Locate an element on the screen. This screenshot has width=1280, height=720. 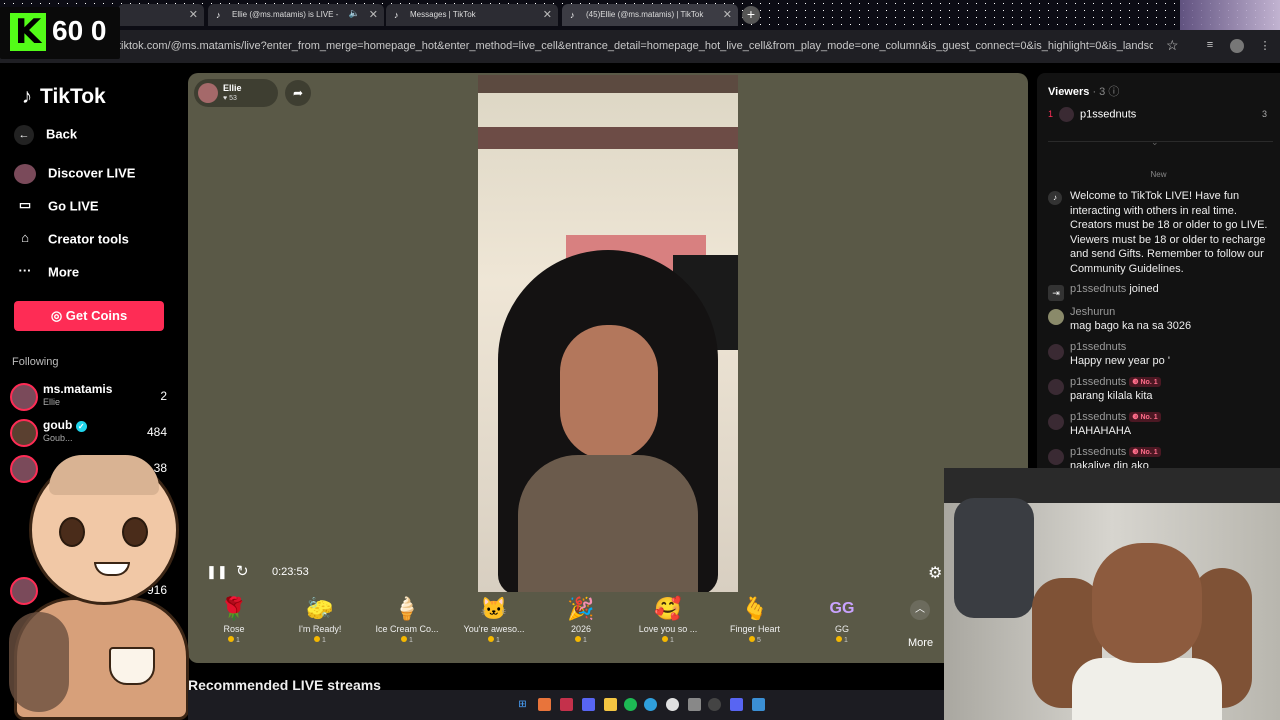
following-item: ms.matamis Ellie 2 is located at coordinates (92, 397).